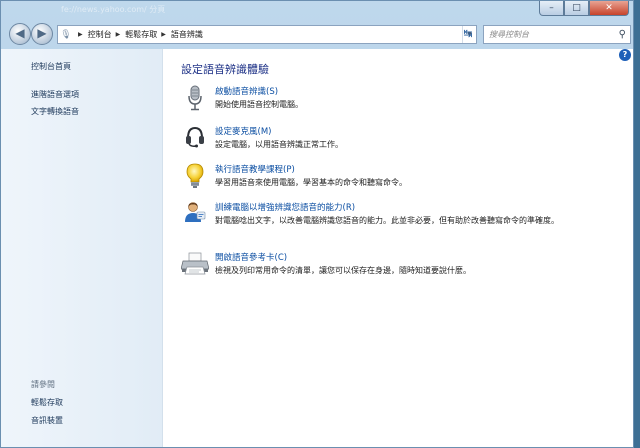 The image size is (640, 448). I want to click on refresh-icon: ↹, so click(468, 34).